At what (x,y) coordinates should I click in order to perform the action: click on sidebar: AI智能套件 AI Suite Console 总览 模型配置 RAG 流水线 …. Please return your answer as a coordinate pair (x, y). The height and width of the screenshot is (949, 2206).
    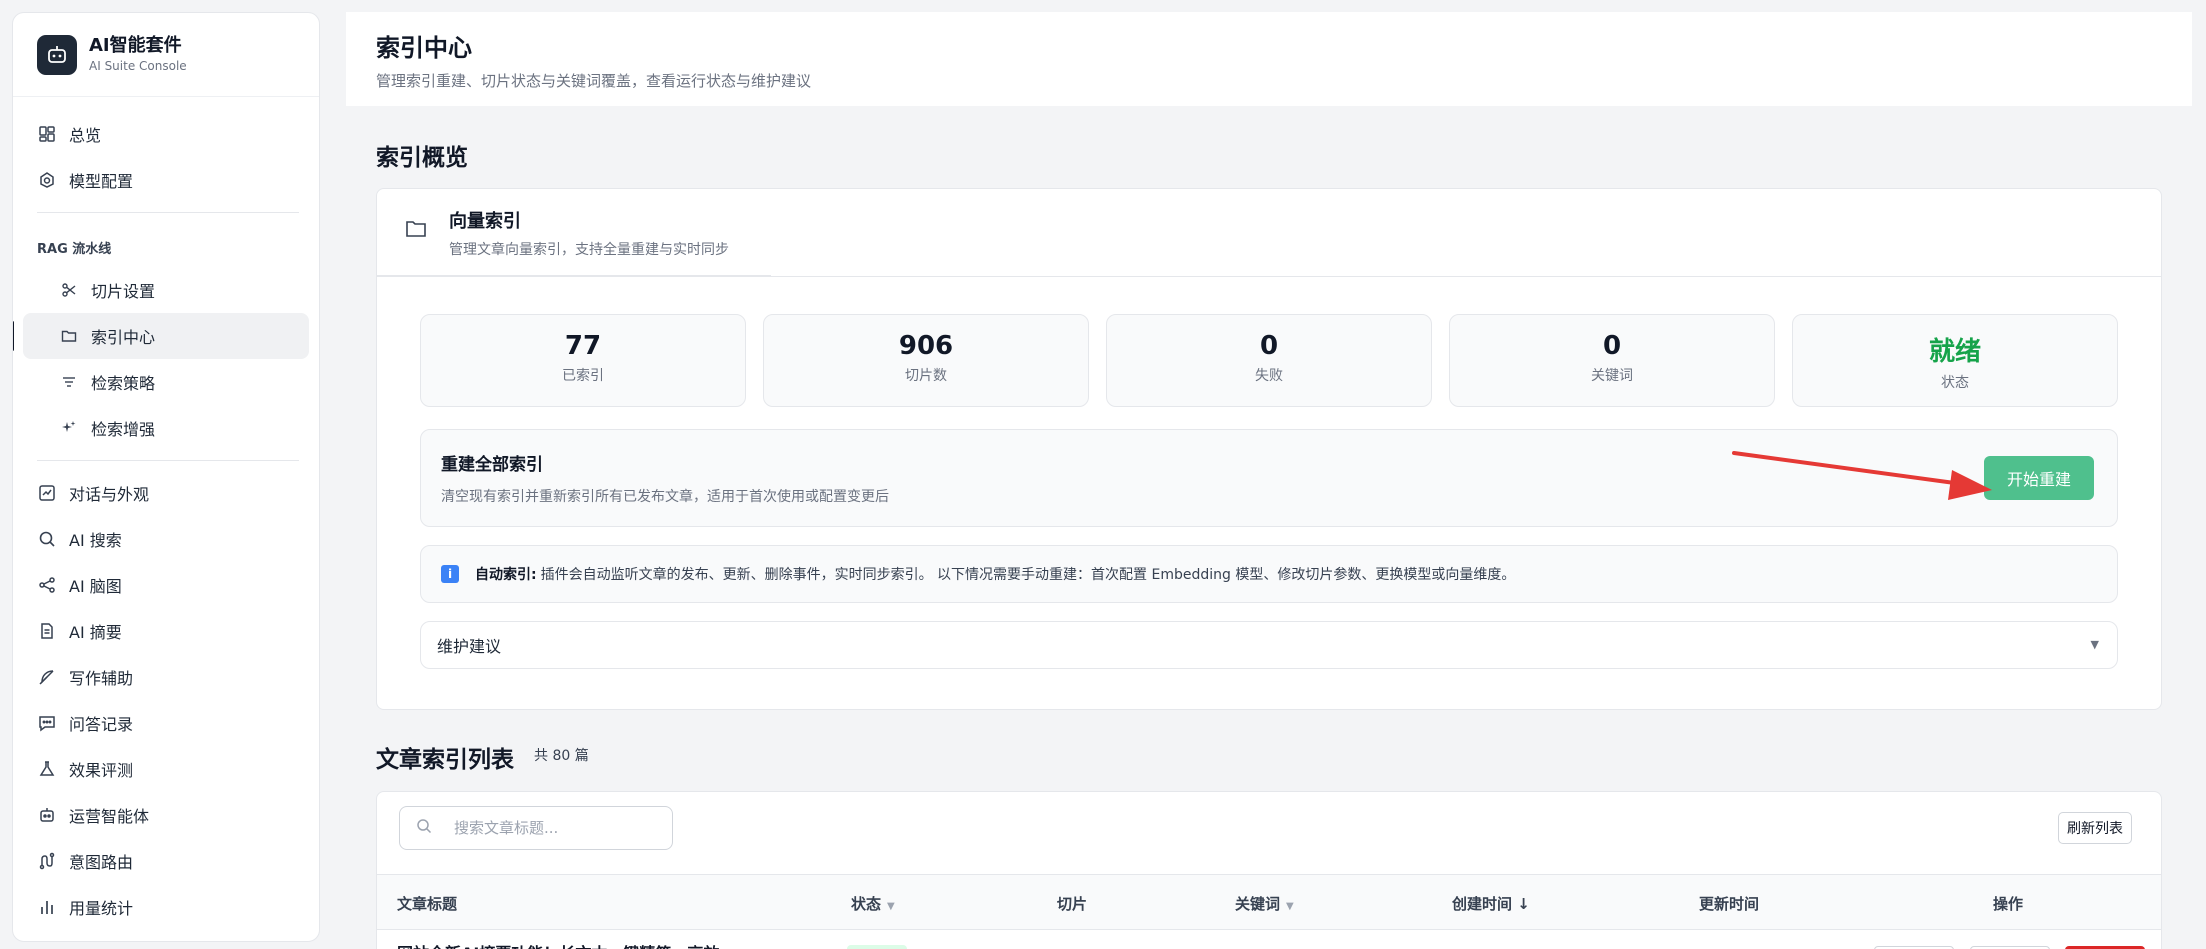
    Looking at the image, I should click on (166, 477).